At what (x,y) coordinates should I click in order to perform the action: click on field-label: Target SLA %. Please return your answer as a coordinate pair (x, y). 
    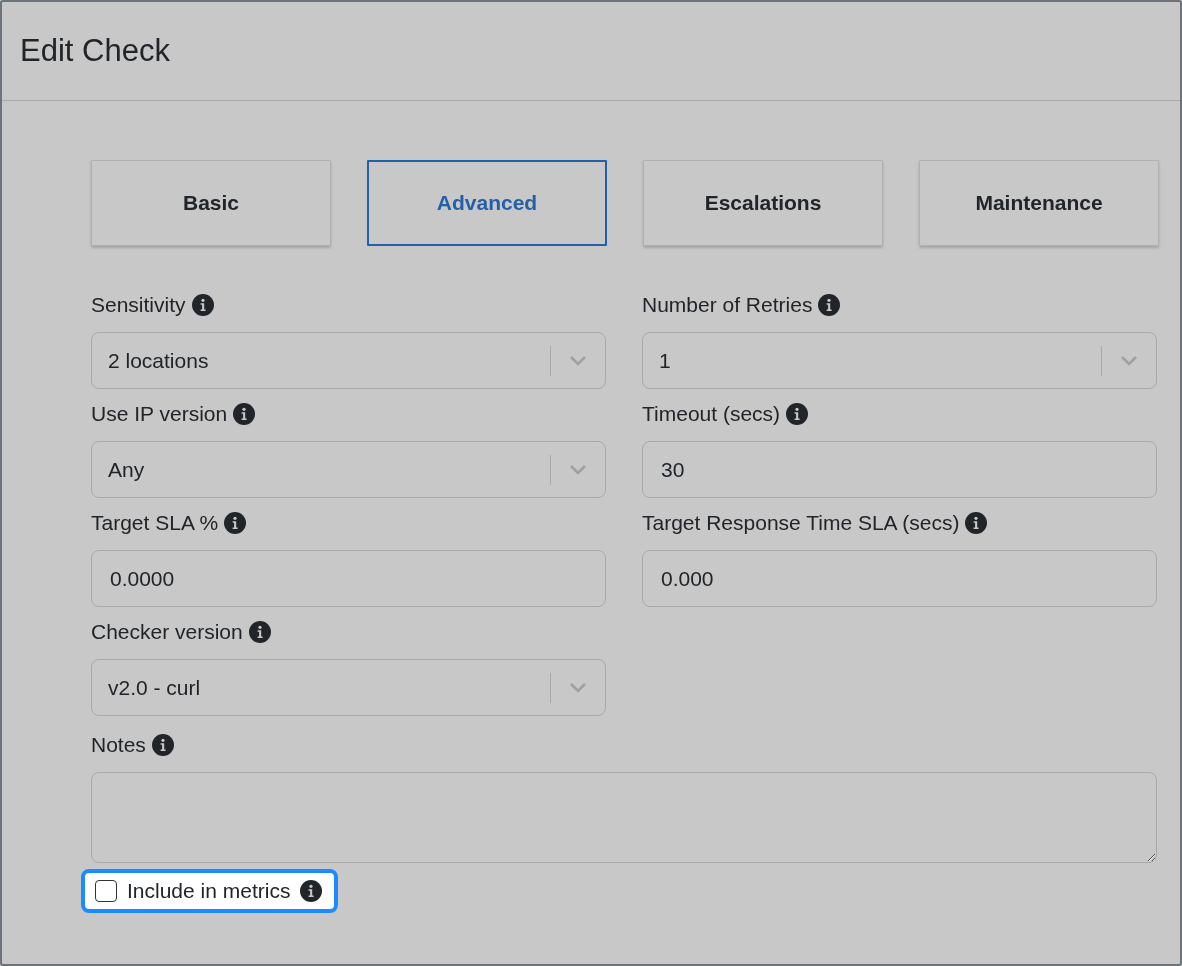
    Looking at the image, I should click on (155, 523).